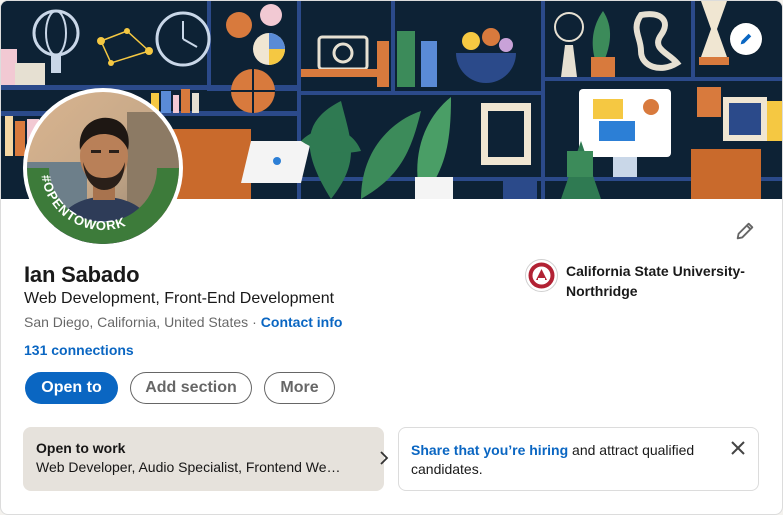 The image size is (783, 515). What do you see at coordinates (489, 450) in the screenshot?
I see `share-hiring-link: Share that you’re hiring` at bounding box center [489, 450].